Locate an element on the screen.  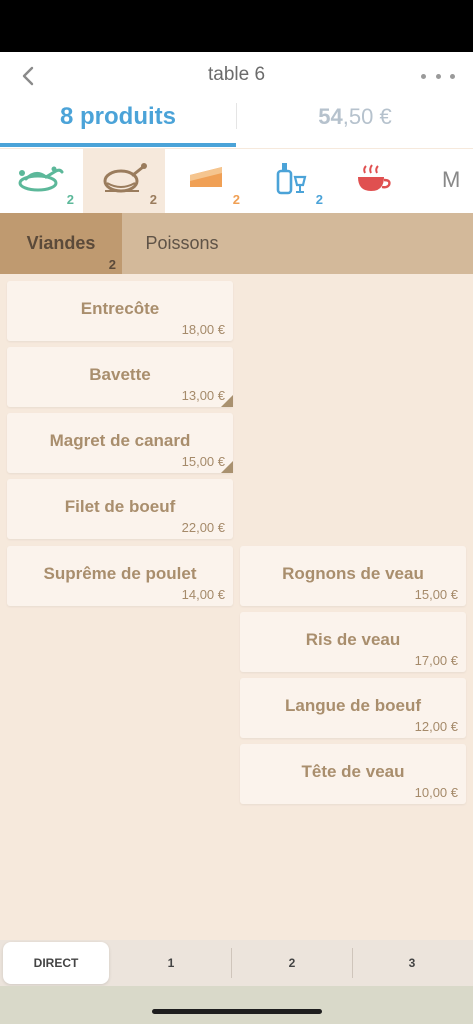
home-indicator is located at coordinates (237, 1011).